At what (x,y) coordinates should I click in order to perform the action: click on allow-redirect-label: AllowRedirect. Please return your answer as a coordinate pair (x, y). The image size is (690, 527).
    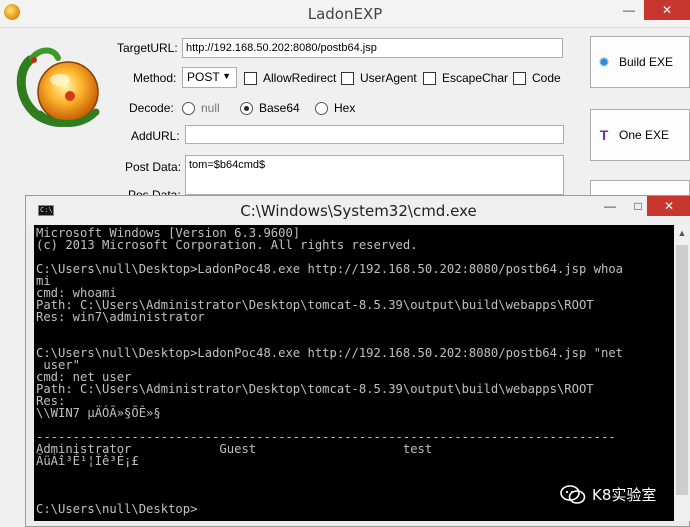
    Looking at the image, I should click on (300, 78).